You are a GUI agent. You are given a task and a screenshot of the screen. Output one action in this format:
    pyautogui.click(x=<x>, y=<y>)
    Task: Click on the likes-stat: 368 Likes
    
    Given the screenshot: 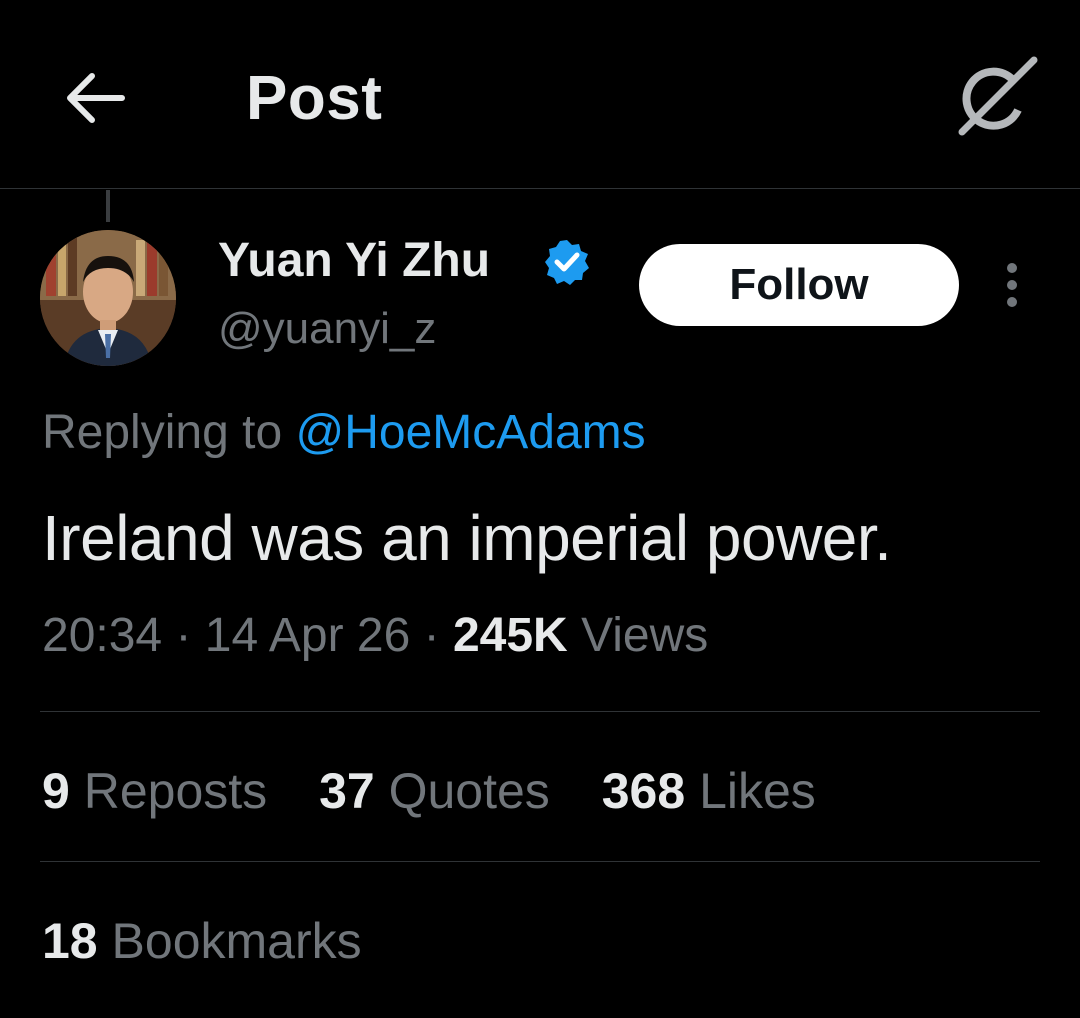 What is the action you would take?
    pyautogui.click(x=709, y=791)
    